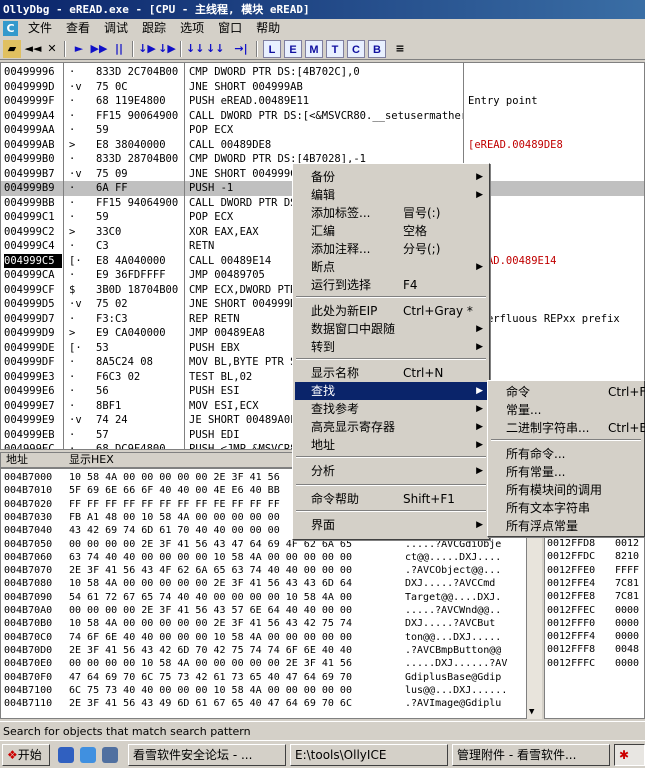 This screenshot has height=768, width=645. Describe the element at coordinates (322, 130) in the screenshot. I see `disasm-row: 004999AA · 59 POP ECX` at that location.